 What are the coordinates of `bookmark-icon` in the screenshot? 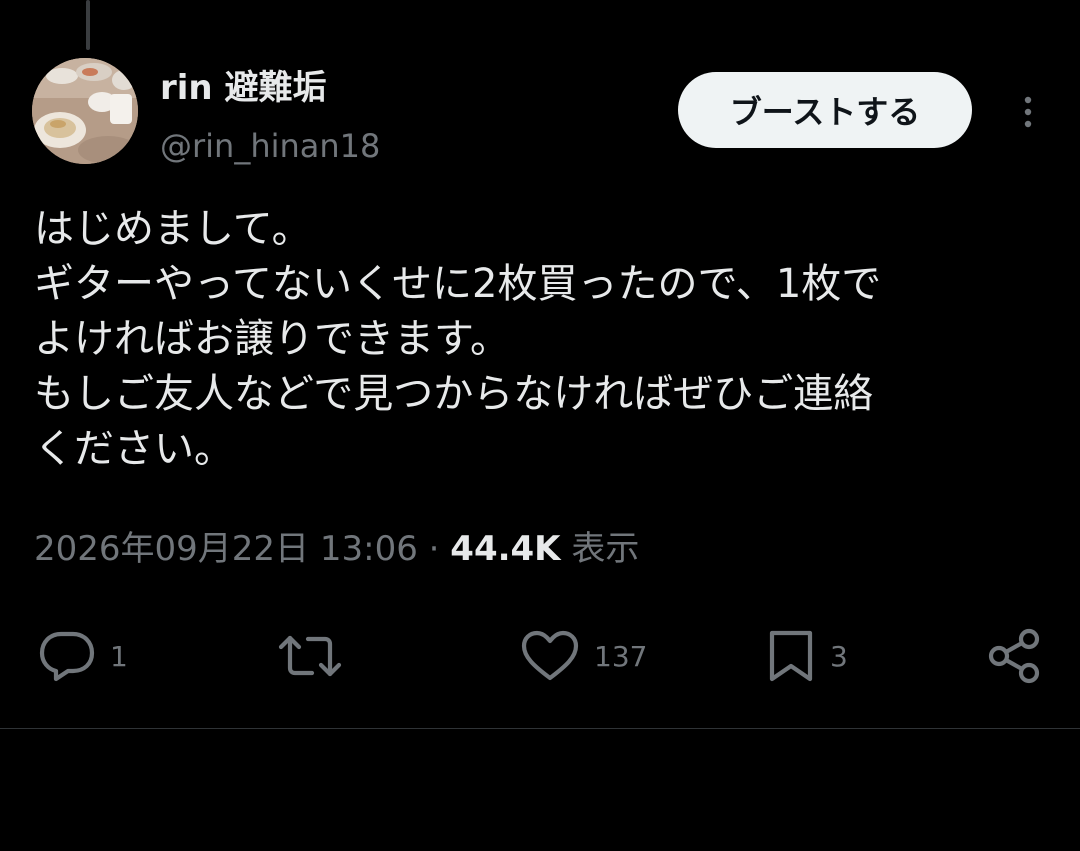 It's located at (791, 656).